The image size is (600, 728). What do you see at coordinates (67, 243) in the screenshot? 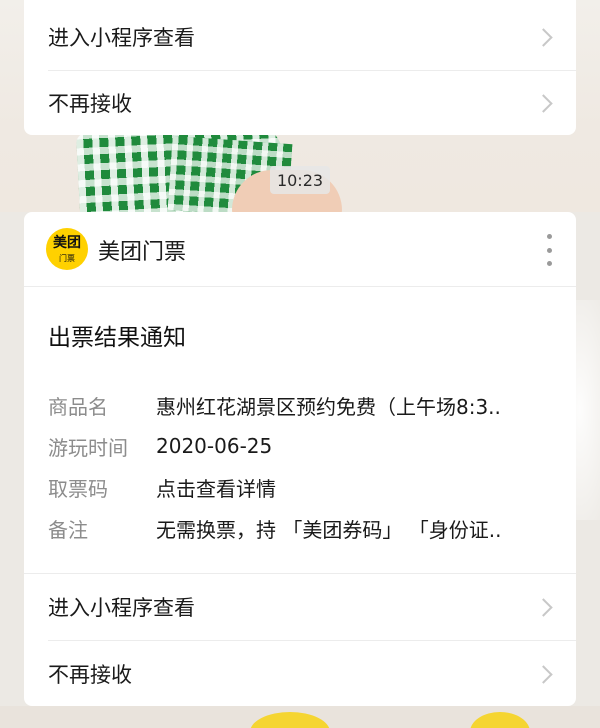
I see `avatar-logo-text: 美团` at bounding box center [67, 243].